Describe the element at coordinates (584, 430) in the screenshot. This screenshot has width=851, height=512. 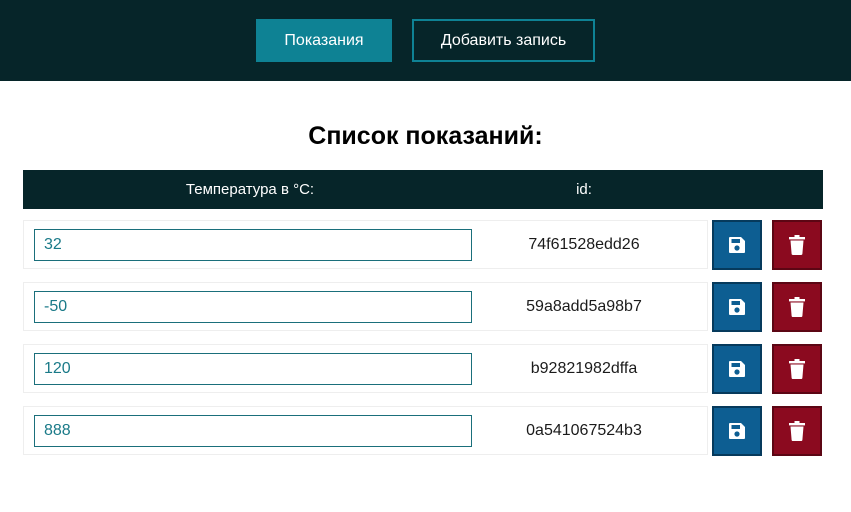
I see `record-id: 0a541067524b3` at that location.